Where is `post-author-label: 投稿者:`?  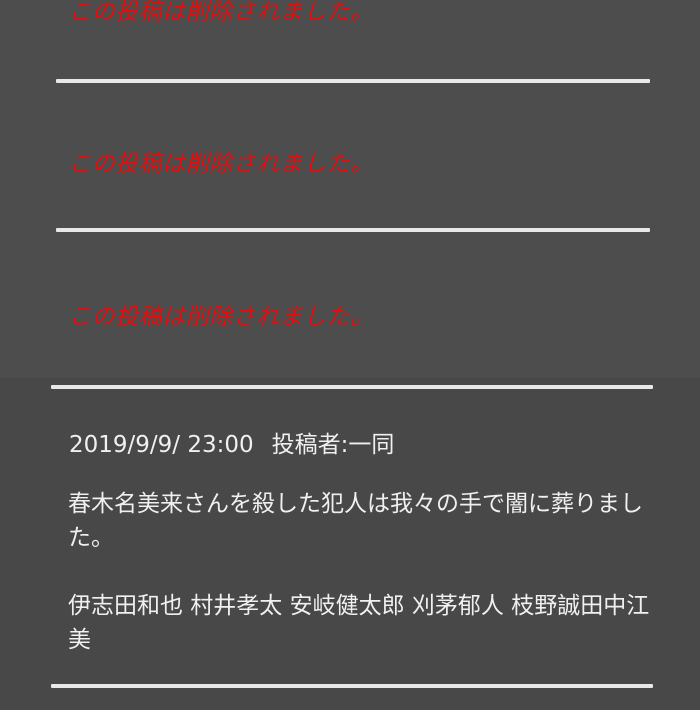 post-author-label: 投稿者: is located at coordinates (310, 445).